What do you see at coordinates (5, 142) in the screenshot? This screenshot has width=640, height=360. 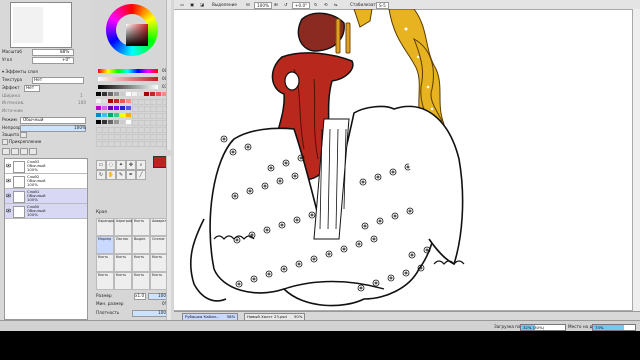 I see `clip-checkbox` at bounding box center [5, 142].